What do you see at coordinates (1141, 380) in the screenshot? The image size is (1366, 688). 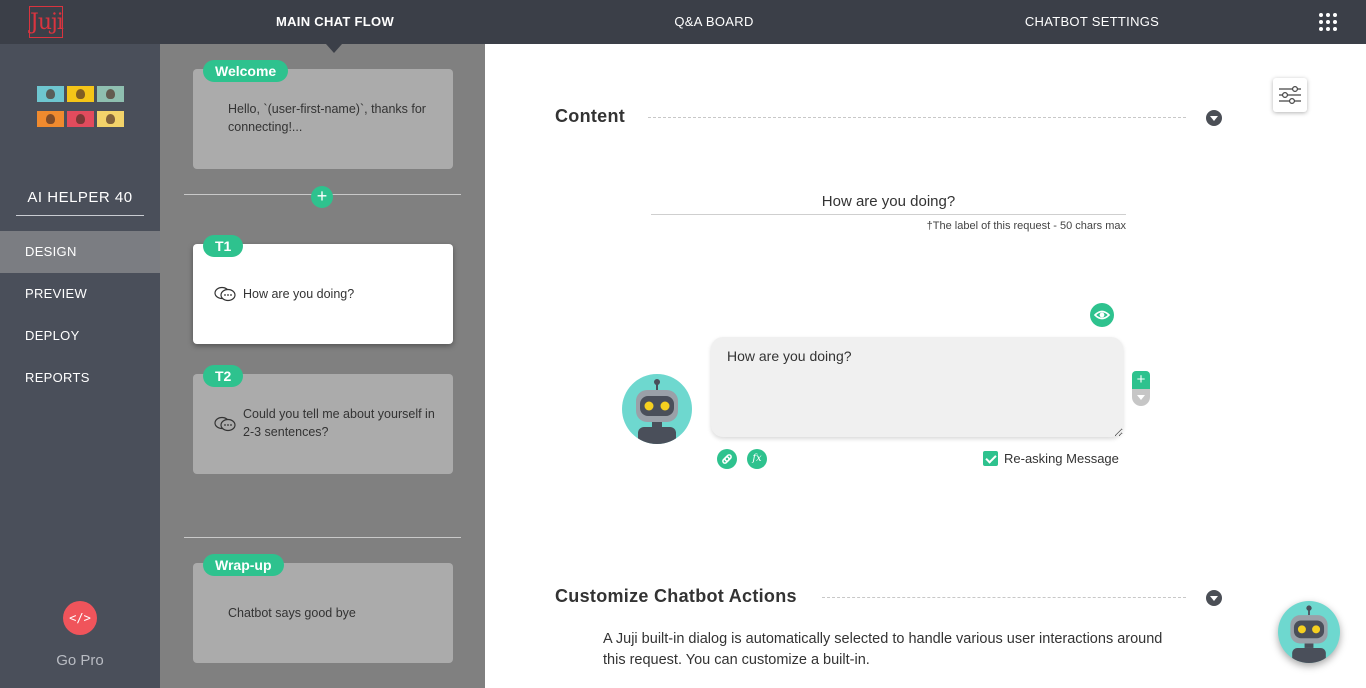 I see `add-message-button: +` at bounding box center [1141, 380].